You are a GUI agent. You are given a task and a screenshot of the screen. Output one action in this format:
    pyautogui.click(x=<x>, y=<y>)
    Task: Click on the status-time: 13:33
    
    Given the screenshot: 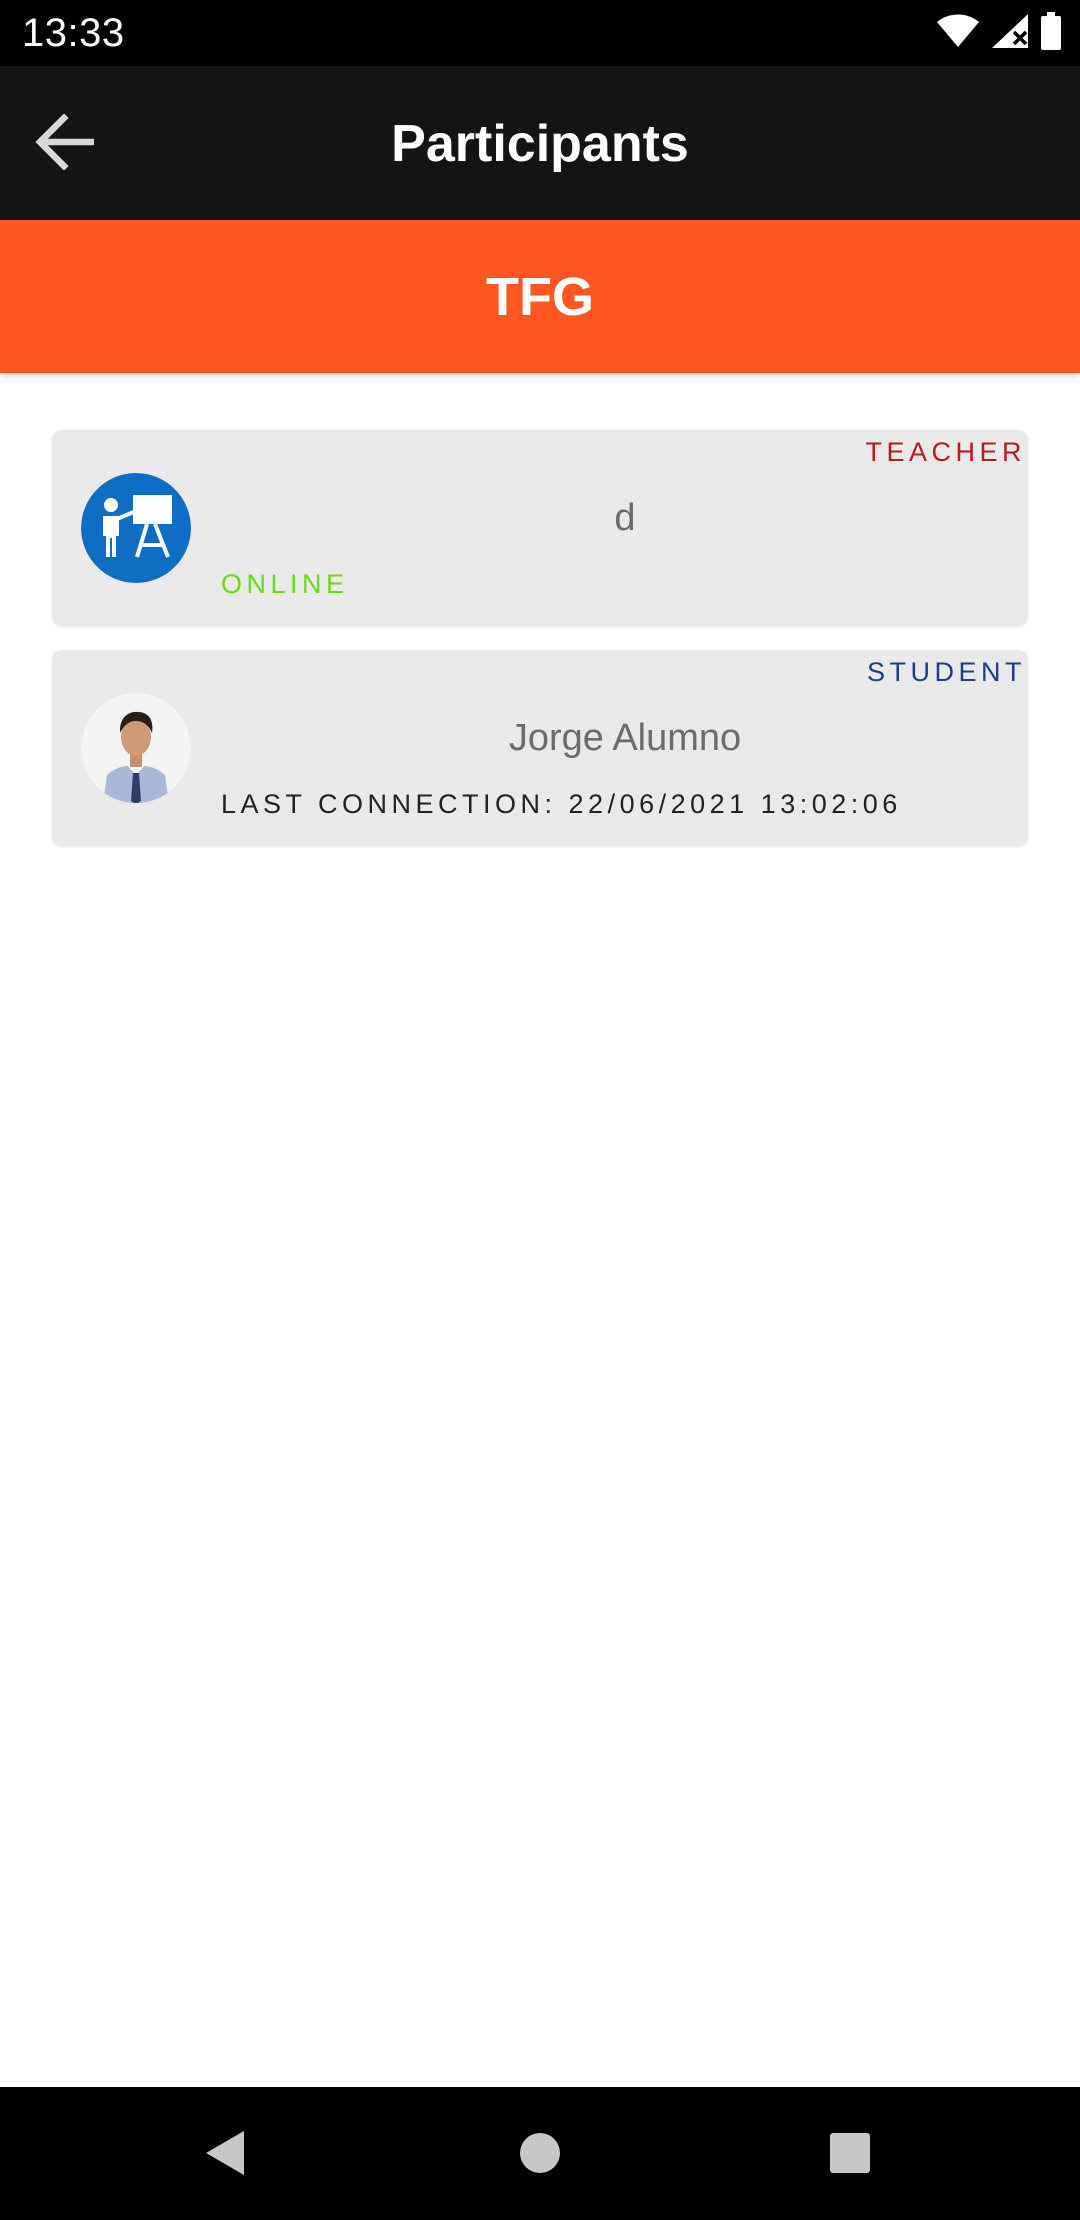 What is the action you would take?
    pyautogui.click(x=73, y=33)
    